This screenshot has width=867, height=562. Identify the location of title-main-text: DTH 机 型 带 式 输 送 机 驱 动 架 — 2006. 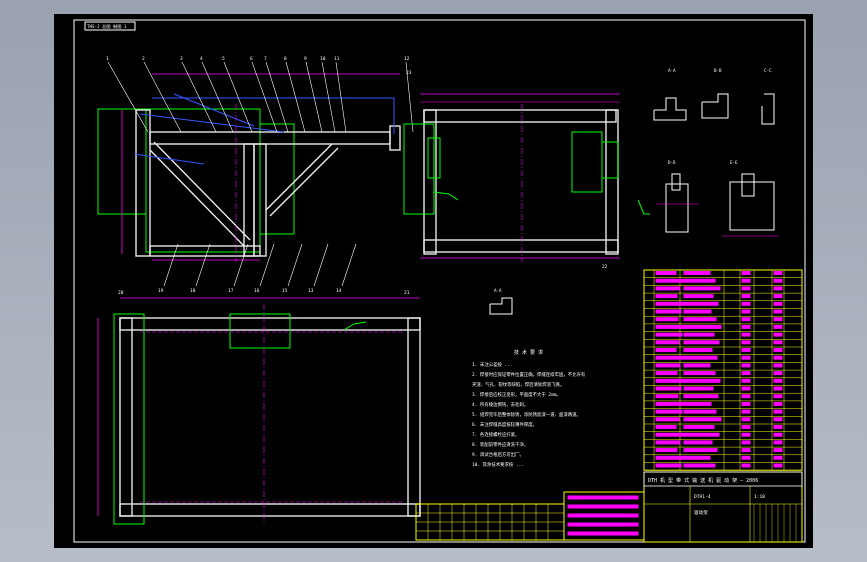
(703, 480).